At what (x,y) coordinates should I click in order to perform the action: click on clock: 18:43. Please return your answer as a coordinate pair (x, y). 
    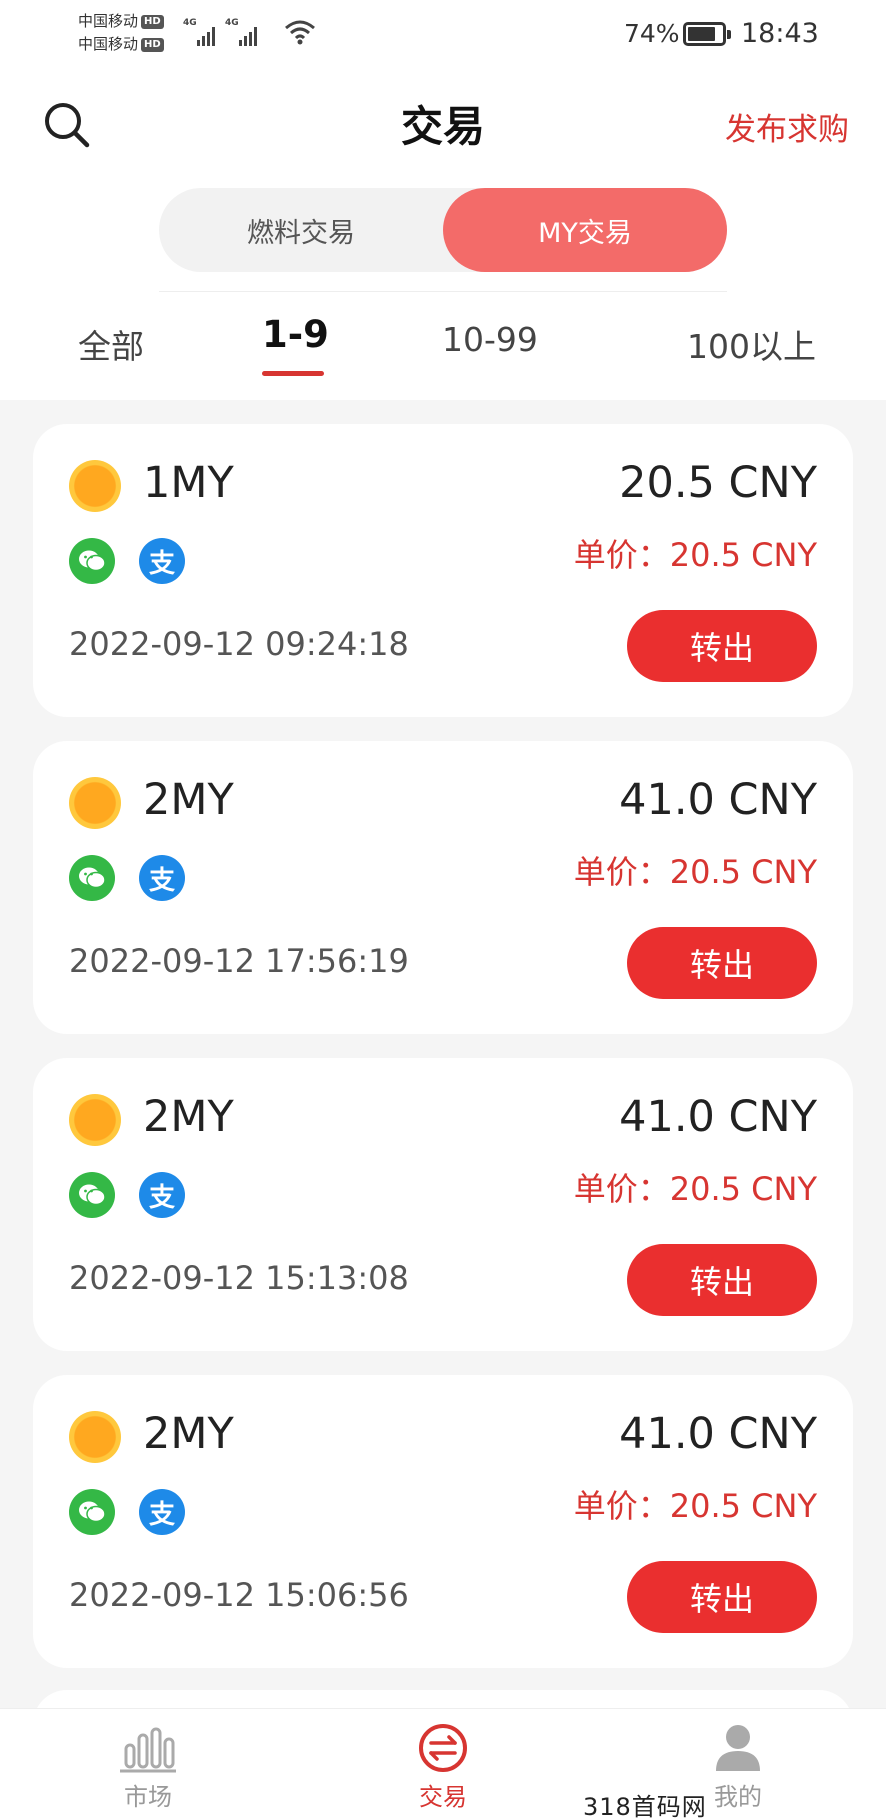
    Looking at the image, I should click on (780, 33).